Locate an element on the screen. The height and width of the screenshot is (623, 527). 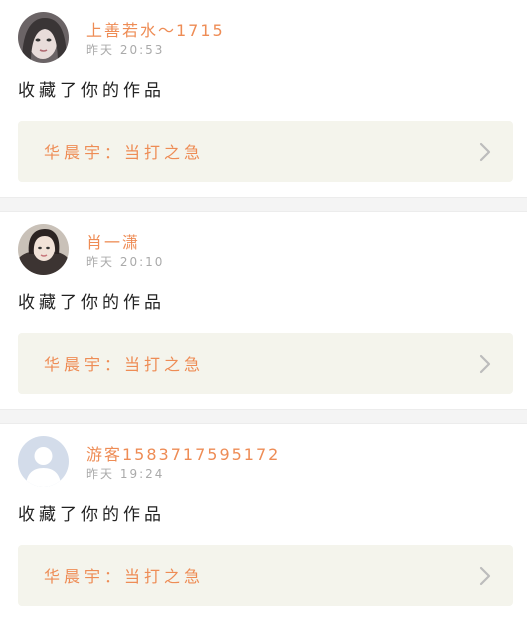
card-header: 上善若水～1715 昨天 20:53 is located at coordinates (265, 33).